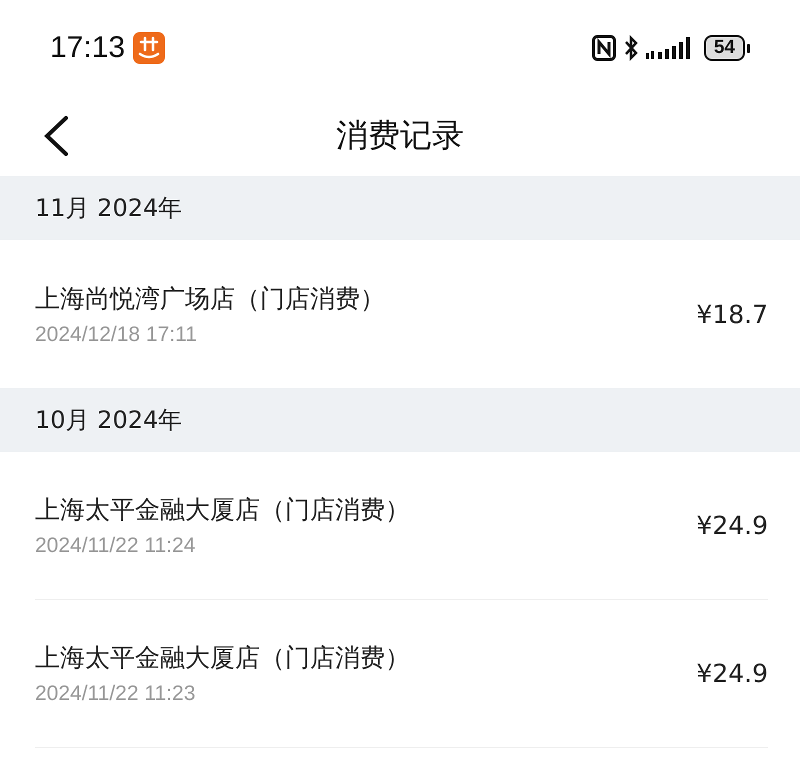  Describe the element at coordinates (115, 694) in the screenshot. I see `record-time: 2024/11/22 11:23` at that location.